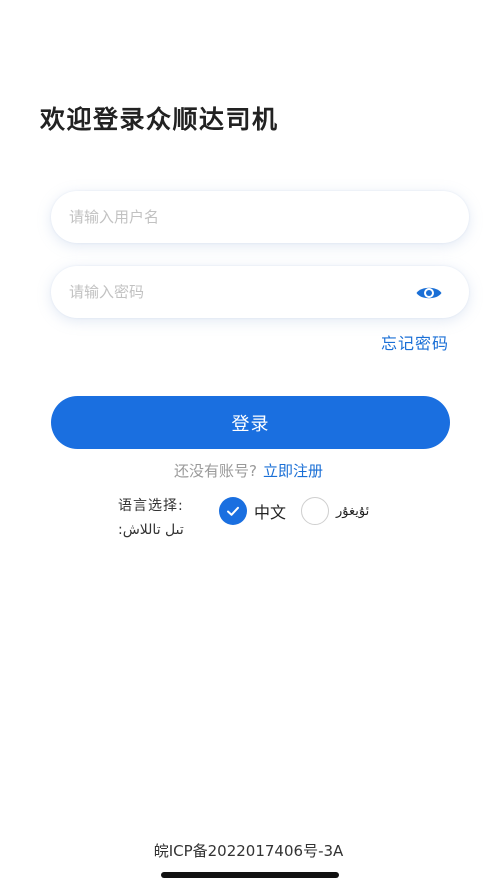 The image size is (497, 883). Describe the element at coordinates (233, 511) in the screenshot. I see `radio-checked-icon` at that location.